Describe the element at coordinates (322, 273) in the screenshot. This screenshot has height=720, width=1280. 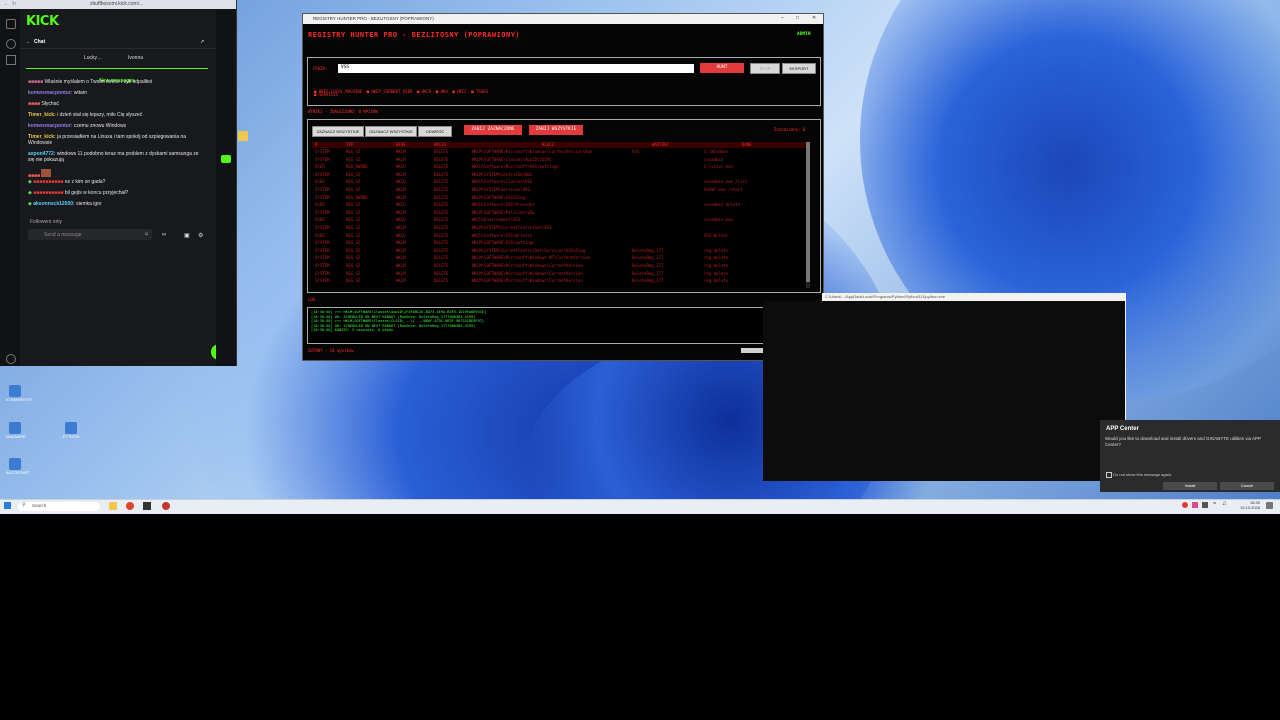
I see `table-cell: SYSTEM` at that location.